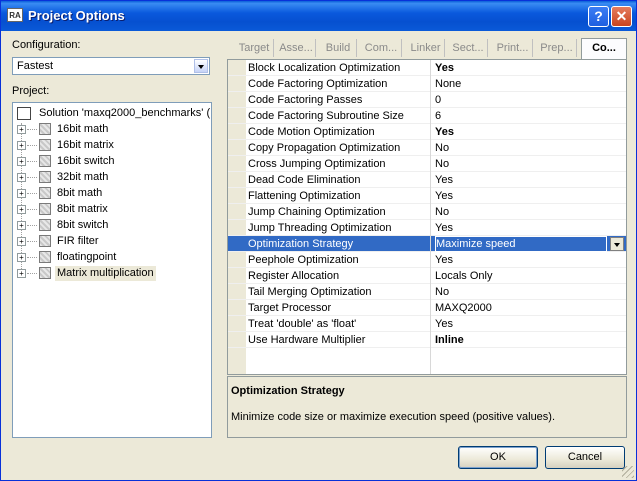  Describe the element at coordinates (254, 48) in the screenshot. I see `options-tab: Target` at that location.